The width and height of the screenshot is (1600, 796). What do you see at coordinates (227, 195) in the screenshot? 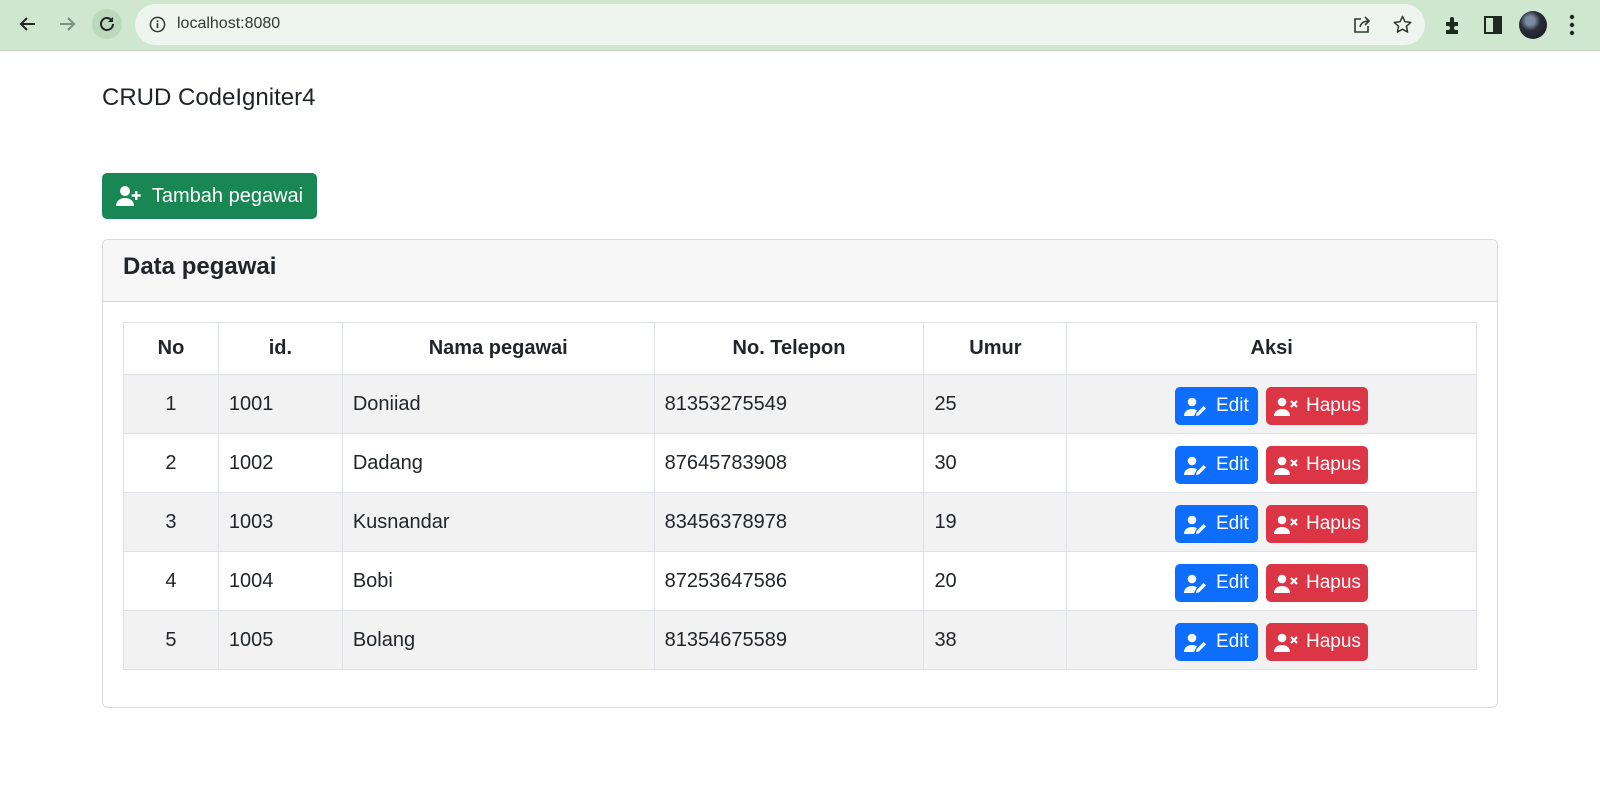
I see `add-employee-label: Tambah pegawai` at bounding box center [227, 195].